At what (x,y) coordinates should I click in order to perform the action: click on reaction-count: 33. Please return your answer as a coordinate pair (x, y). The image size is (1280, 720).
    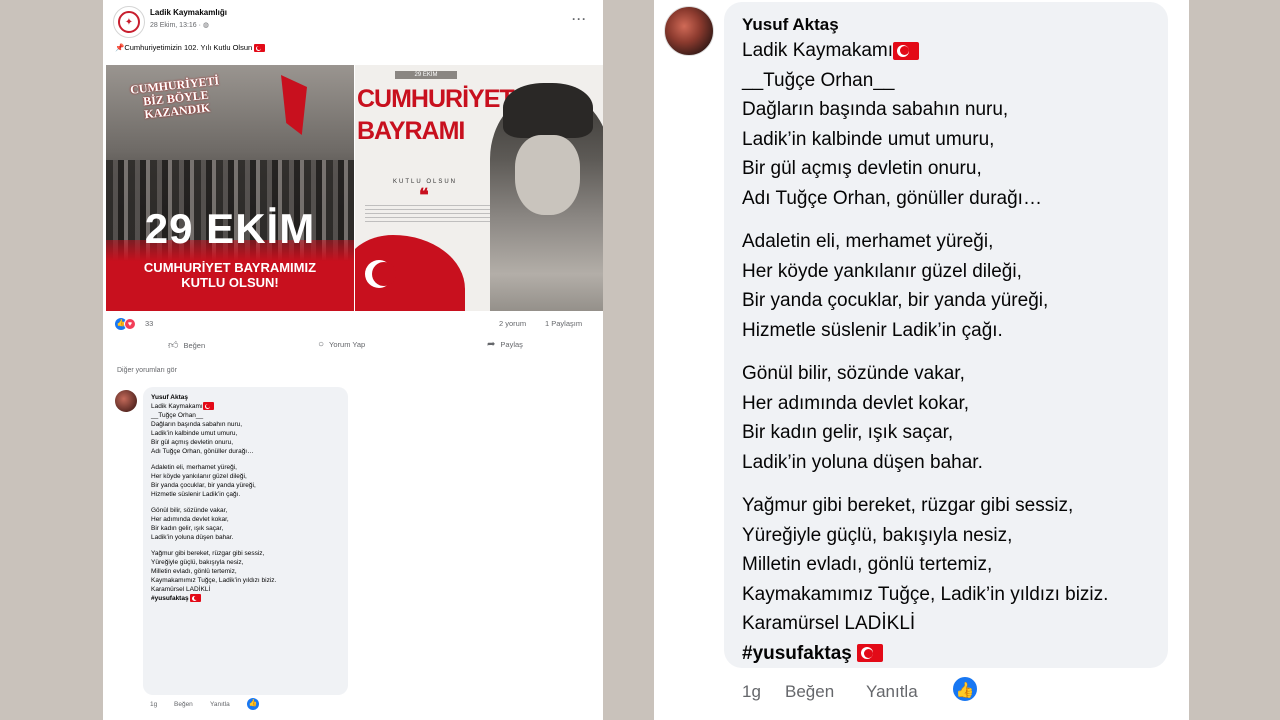
    Looking at the image, I should click on (149, 323).